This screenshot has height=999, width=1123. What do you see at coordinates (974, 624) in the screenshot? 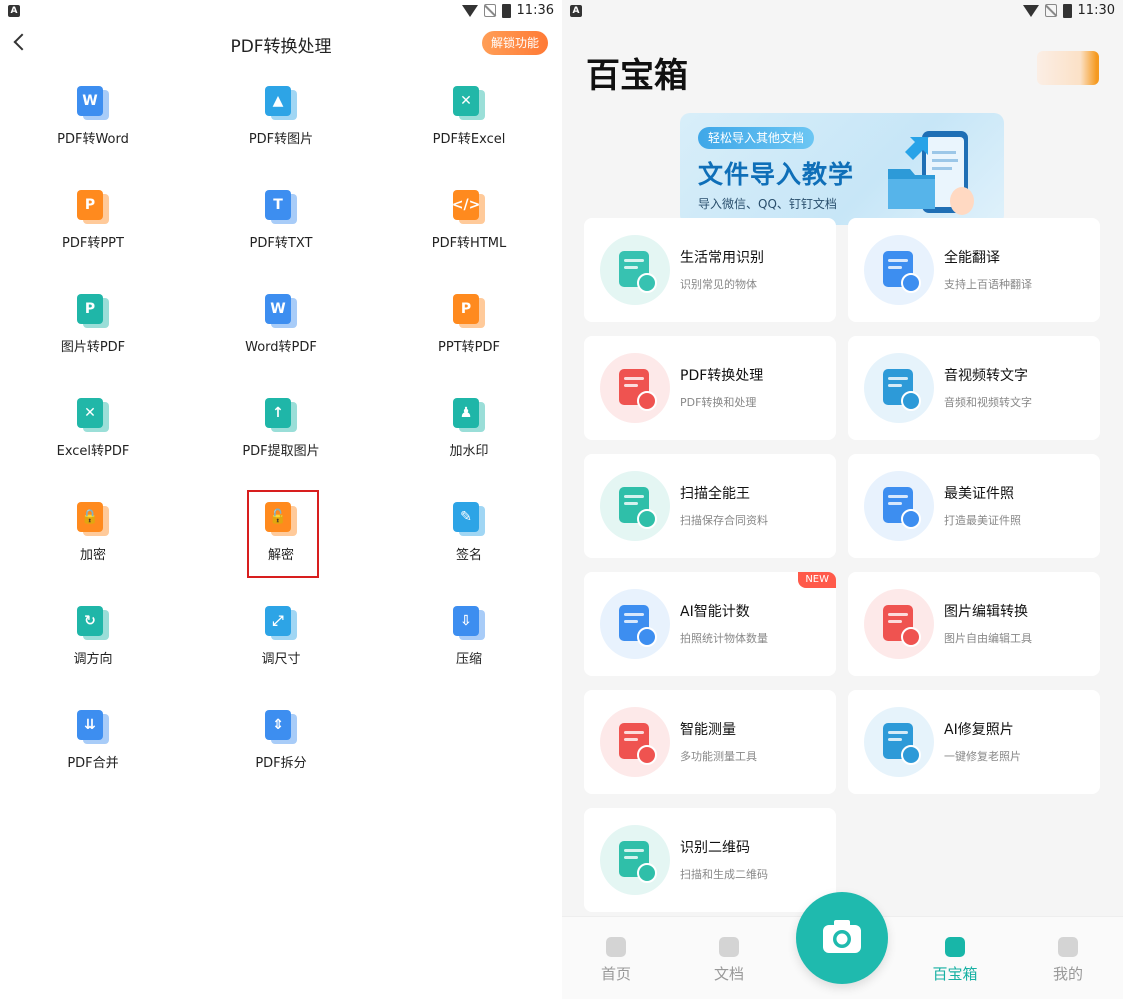
I see `tool-card-image-edit: 图片编辑转换 图片自由编辑工具` at bounding box center [974, 624].